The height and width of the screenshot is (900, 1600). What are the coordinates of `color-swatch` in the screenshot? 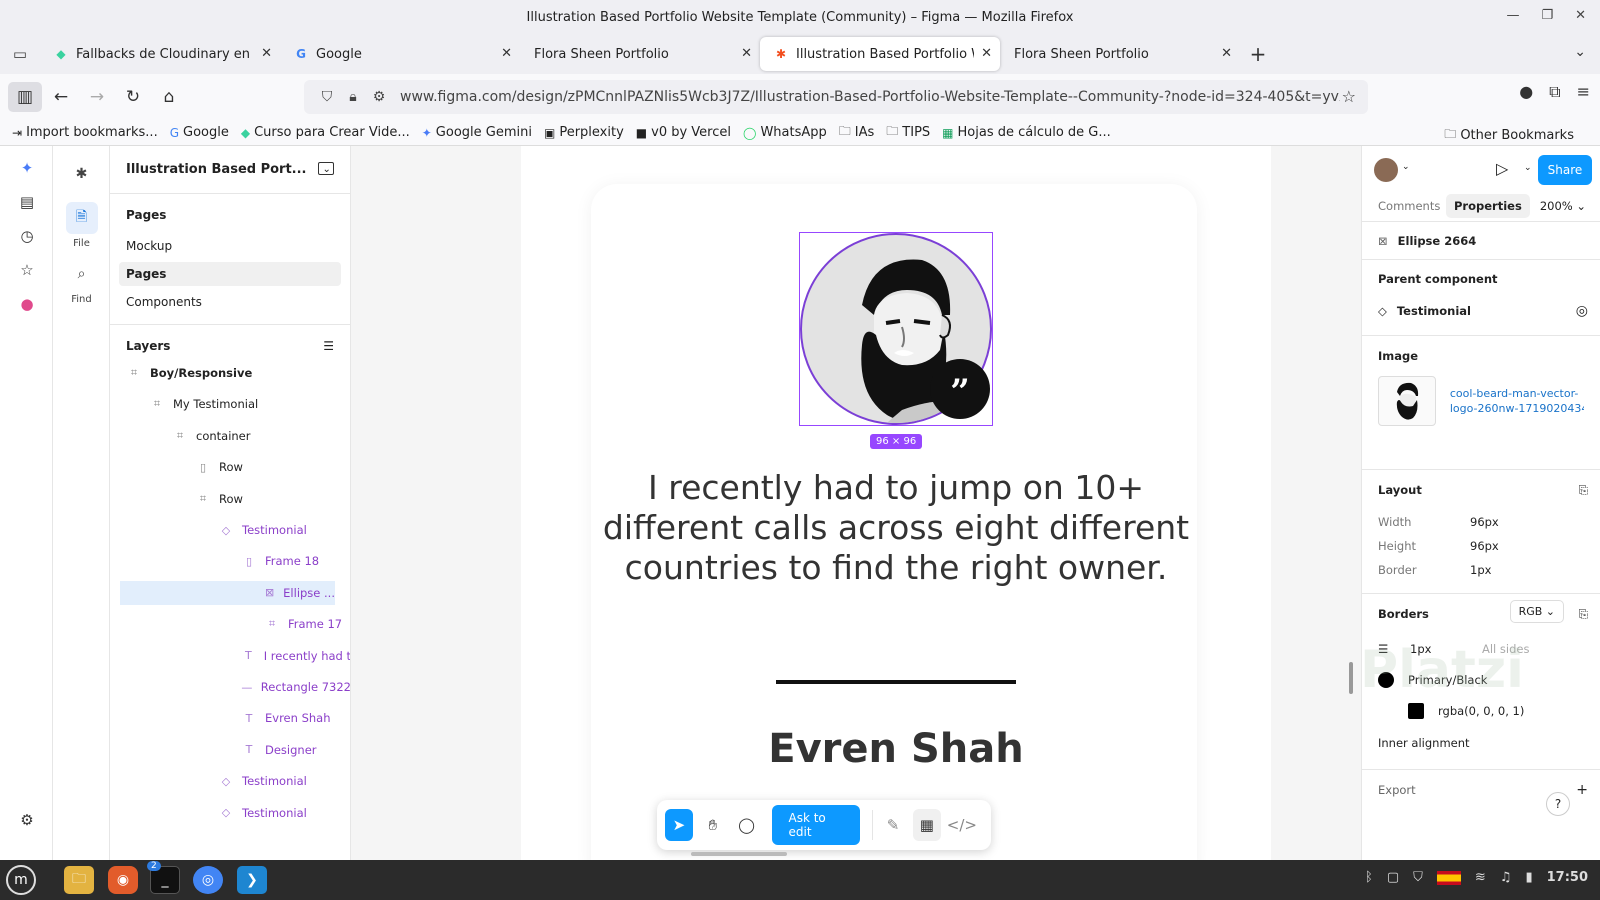 It's located at (1416, 711).